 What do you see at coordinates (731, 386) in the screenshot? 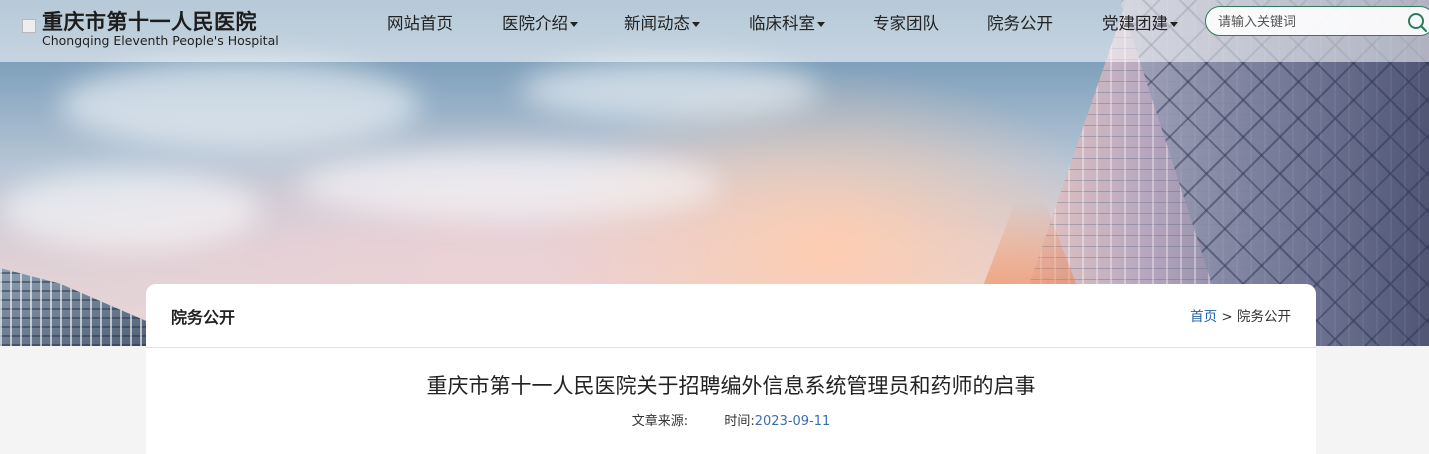
I see `article-title: 重庆市第十一人民医院关于招聘编外信息系统管理员和药师的启事` at bounding box center [731, 386].